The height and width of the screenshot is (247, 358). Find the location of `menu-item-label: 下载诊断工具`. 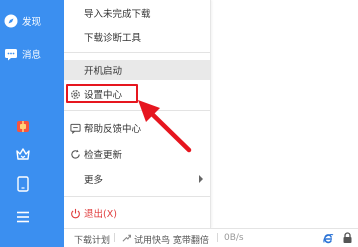

menu-item-label: 下载诊断工具 is located at coordinates (113, 38).